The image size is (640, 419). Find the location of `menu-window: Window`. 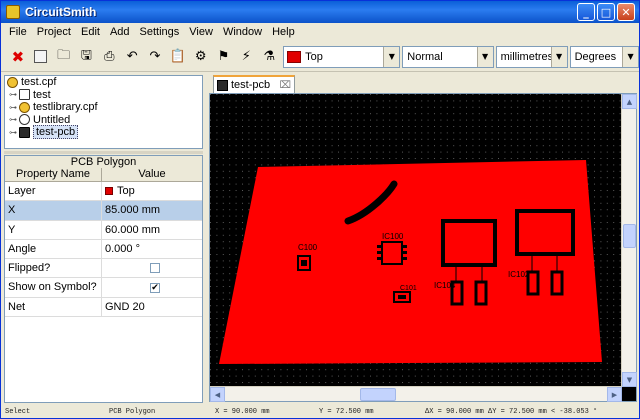

menu-window: Window is located at coordinates (242, 32).